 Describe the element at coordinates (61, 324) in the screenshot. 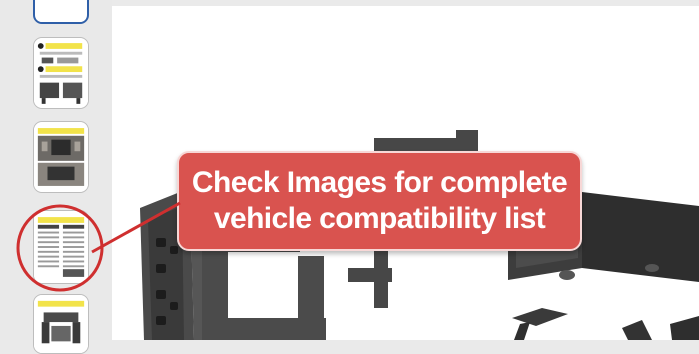

I see `thumbnail-kit-parts` at that location.